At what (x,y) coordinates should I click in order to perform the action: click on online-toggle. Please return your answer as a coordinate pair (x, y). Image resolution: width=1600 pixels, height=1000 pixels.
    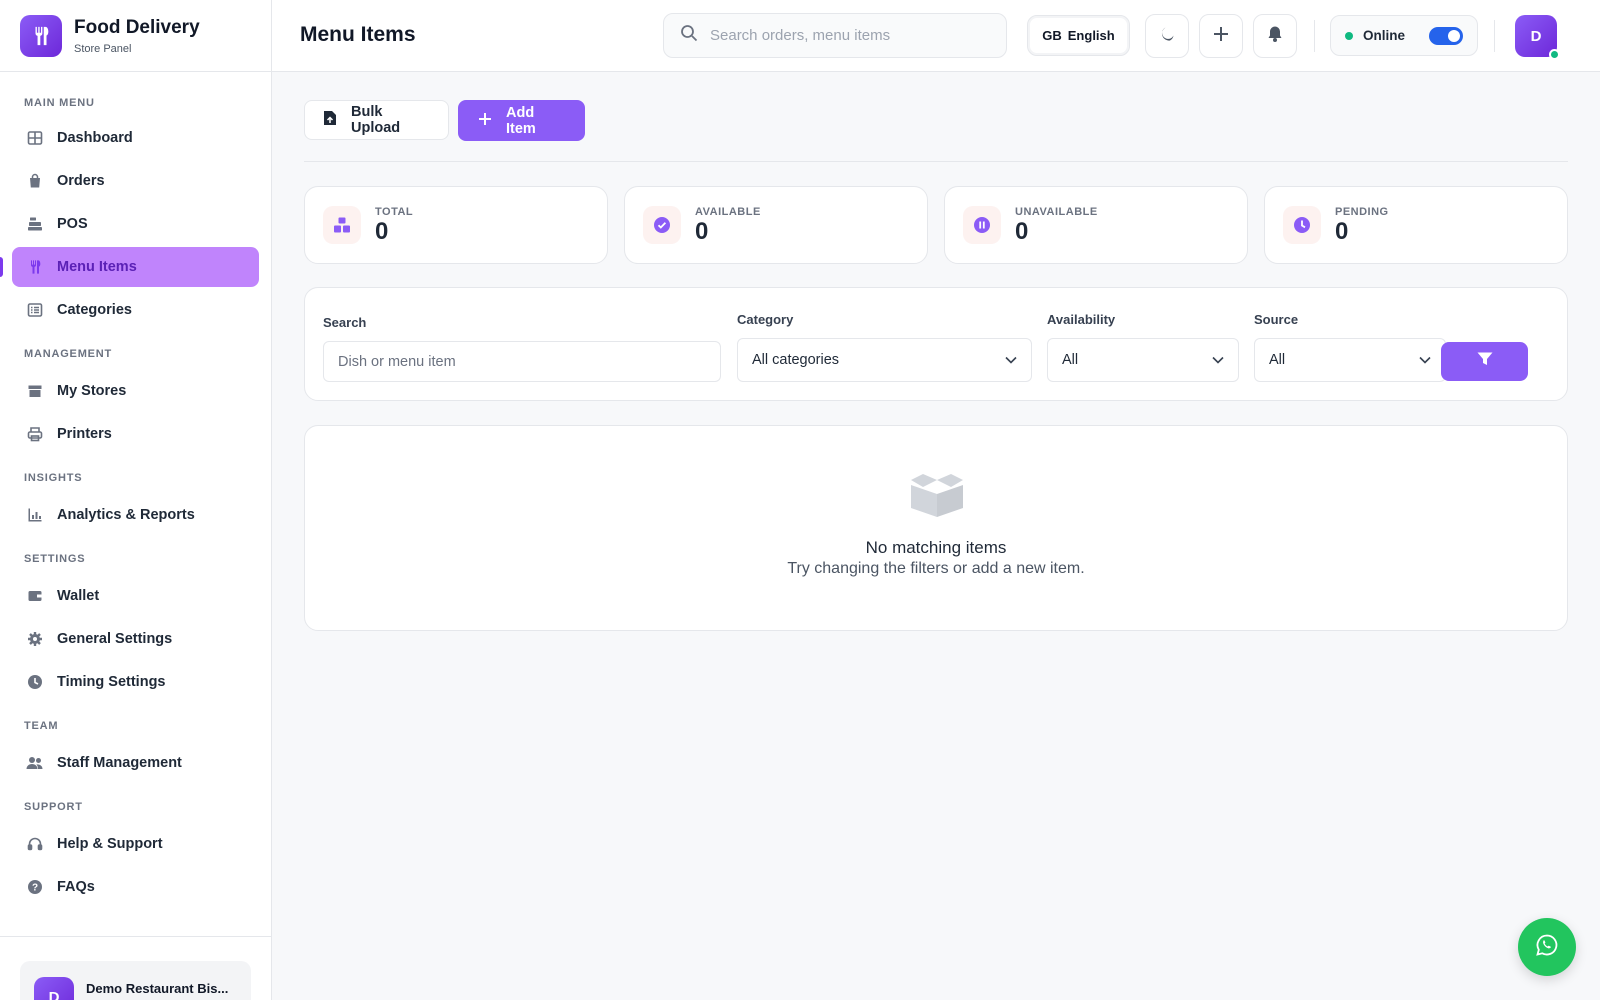
    Looking at the image, I should click on (1446, 35).